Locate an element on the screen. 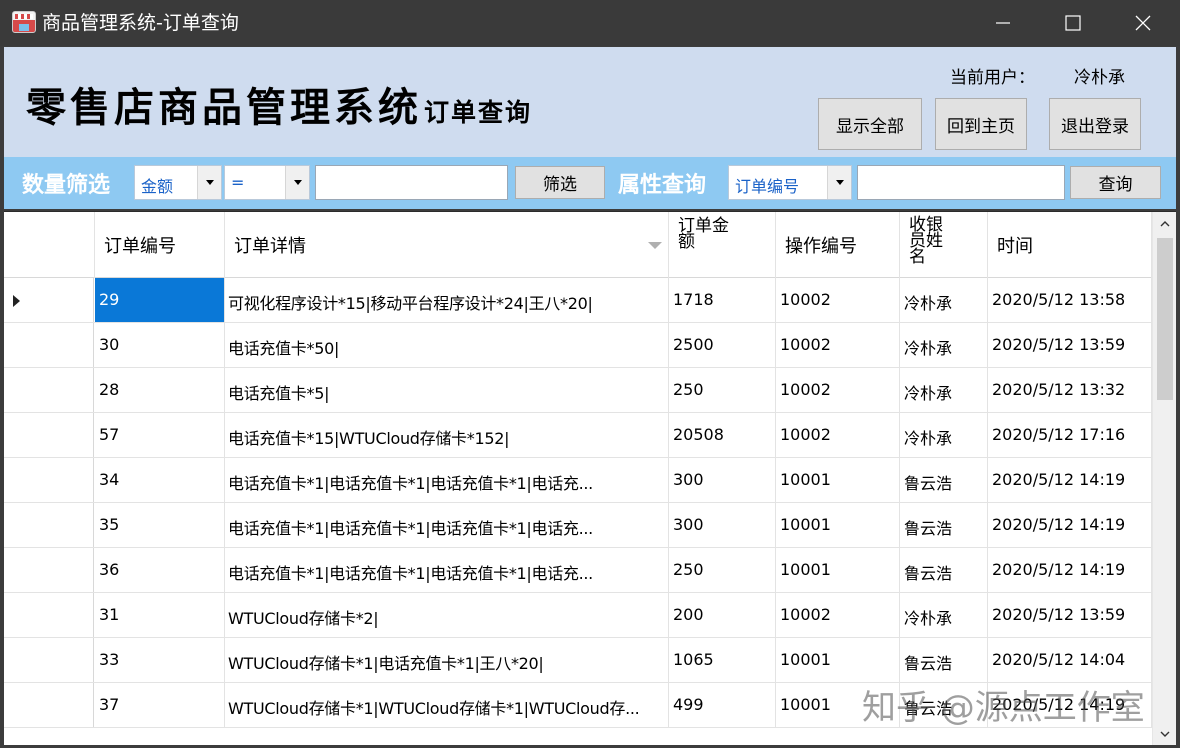  cell-order-id: 30 is located at coordinates (160, 345).